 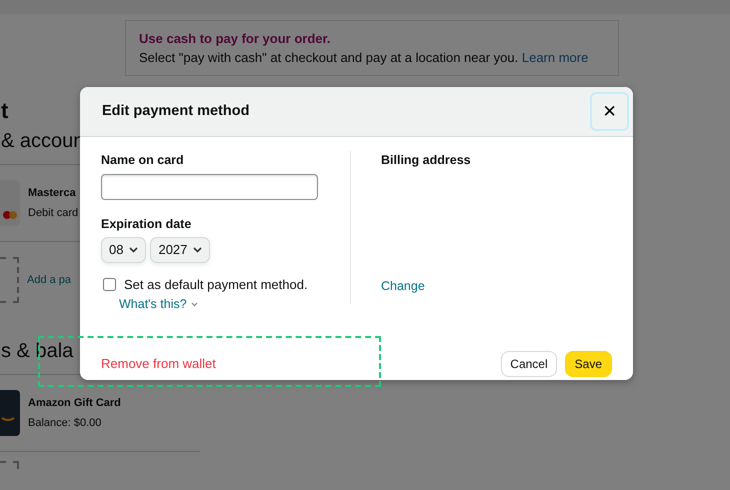 I want to click on month-dropdown: 08, so click(x=123, y=249).